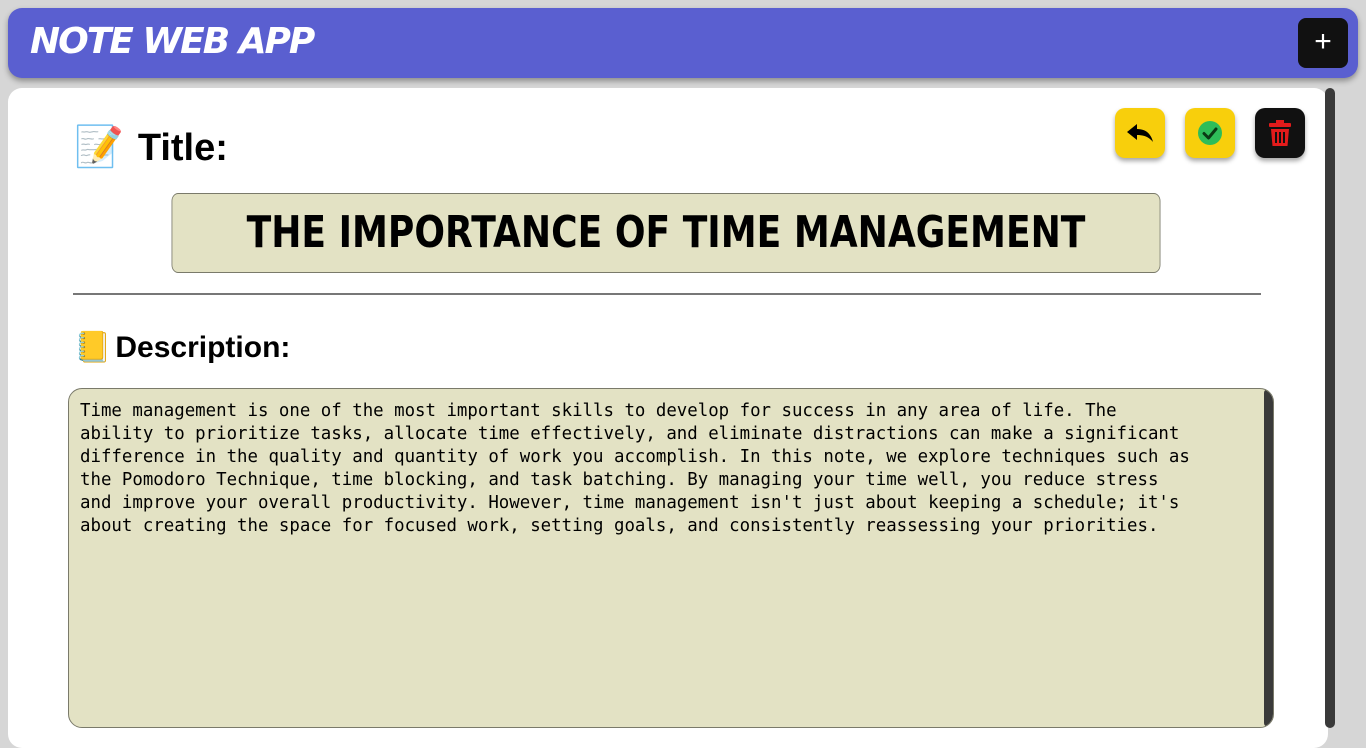 The width and height of the screenshot is (1366, 748). What do you see at coordinates (203, 347) in the screenshot?
I see `description-label-text: Description:` at bounding box center [203, 347].